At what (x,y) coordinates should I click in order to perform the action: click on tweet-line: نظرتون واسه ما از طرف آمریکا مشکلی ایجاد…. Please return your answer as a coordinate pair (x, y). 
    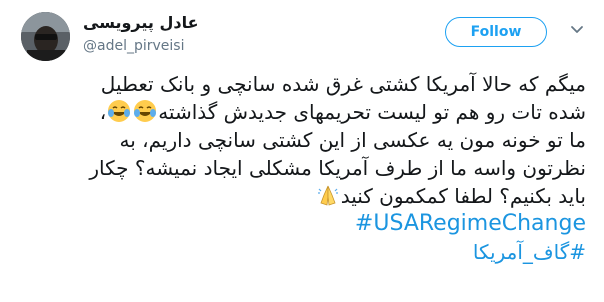
    Looking at the image, I should click on (337, 168).